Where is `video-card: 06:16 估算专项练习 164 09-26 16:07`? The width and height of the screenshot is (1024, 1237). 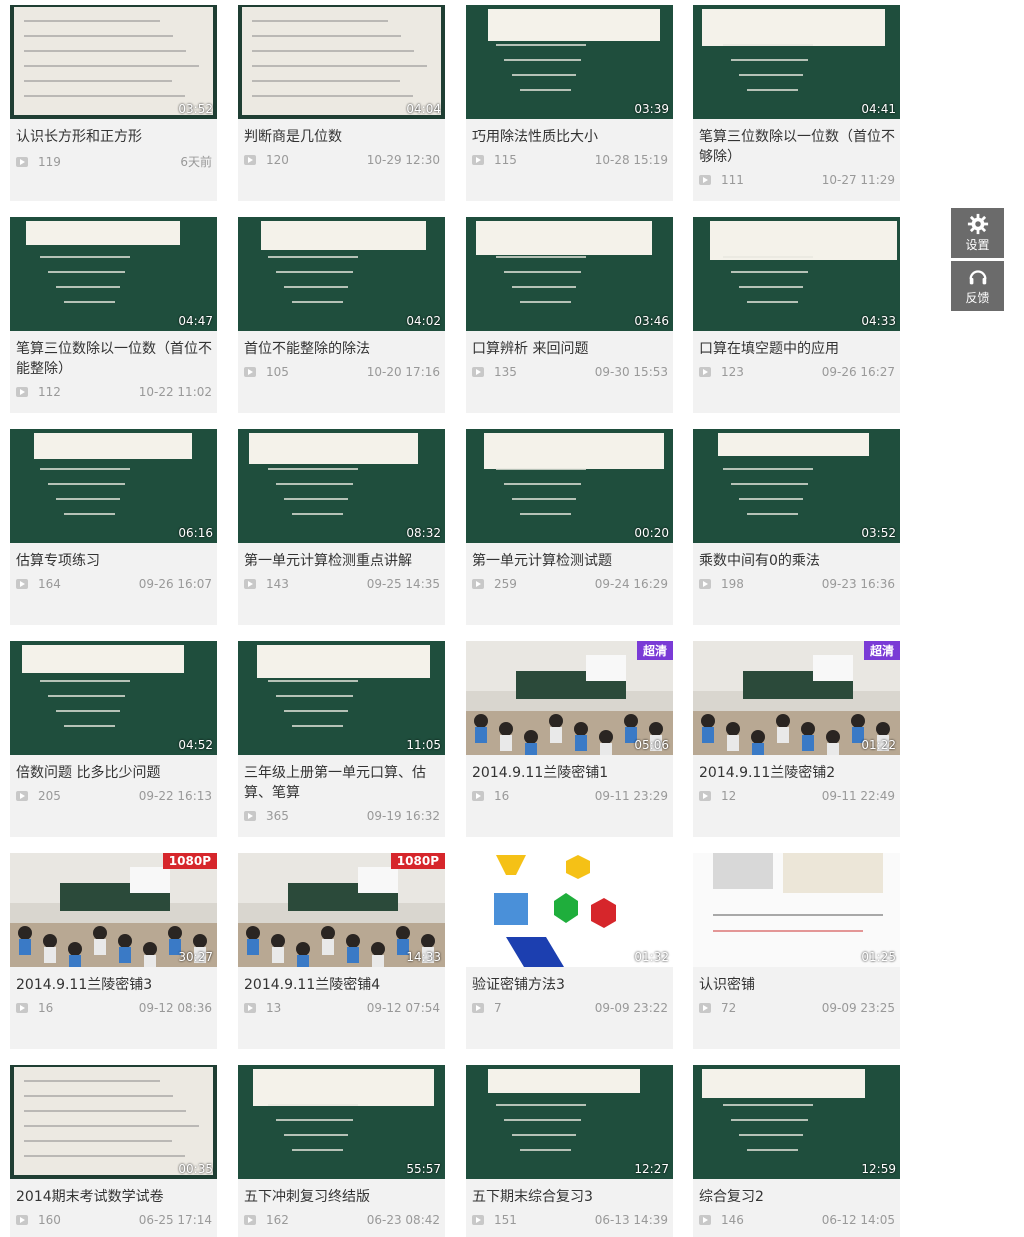 video-card: 06:16 估算专项练习 164 09-26 16:07 is located at coordinates (113, 527).